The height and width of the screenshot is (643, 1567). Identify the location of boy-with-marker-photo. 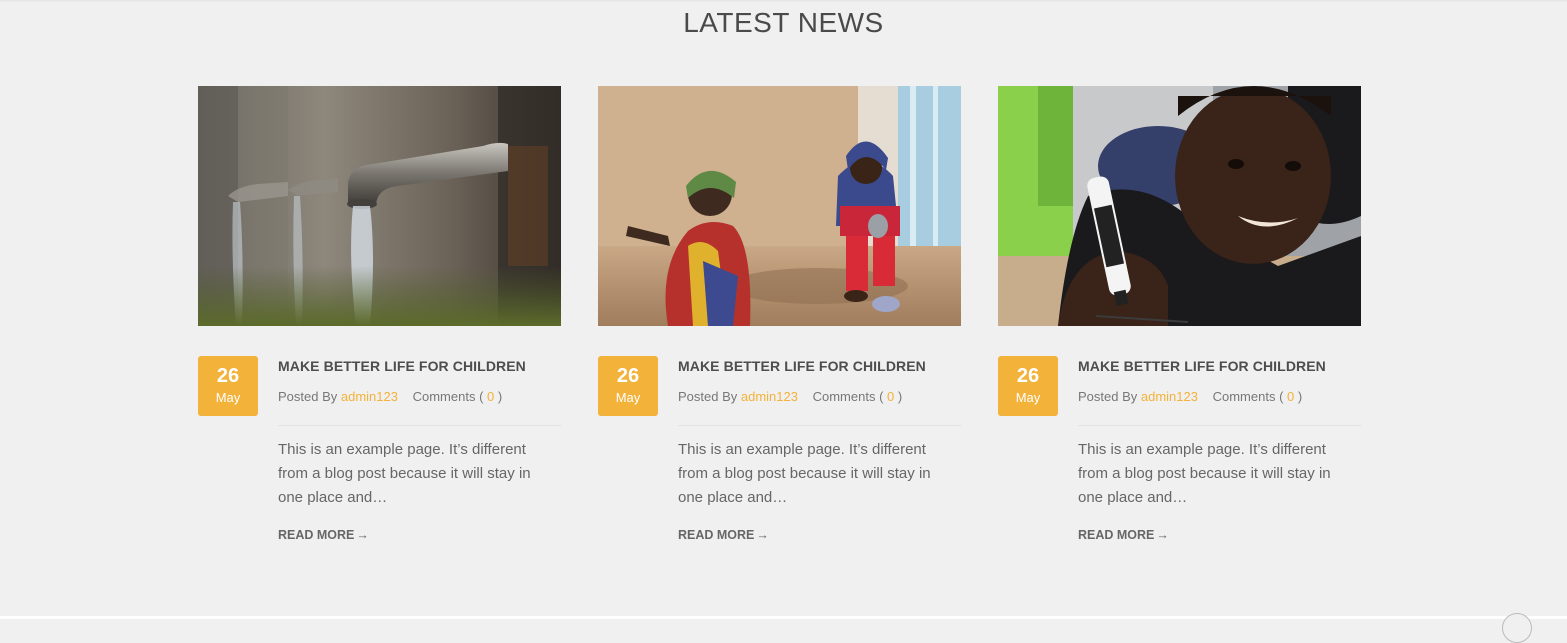
(1179, 206).